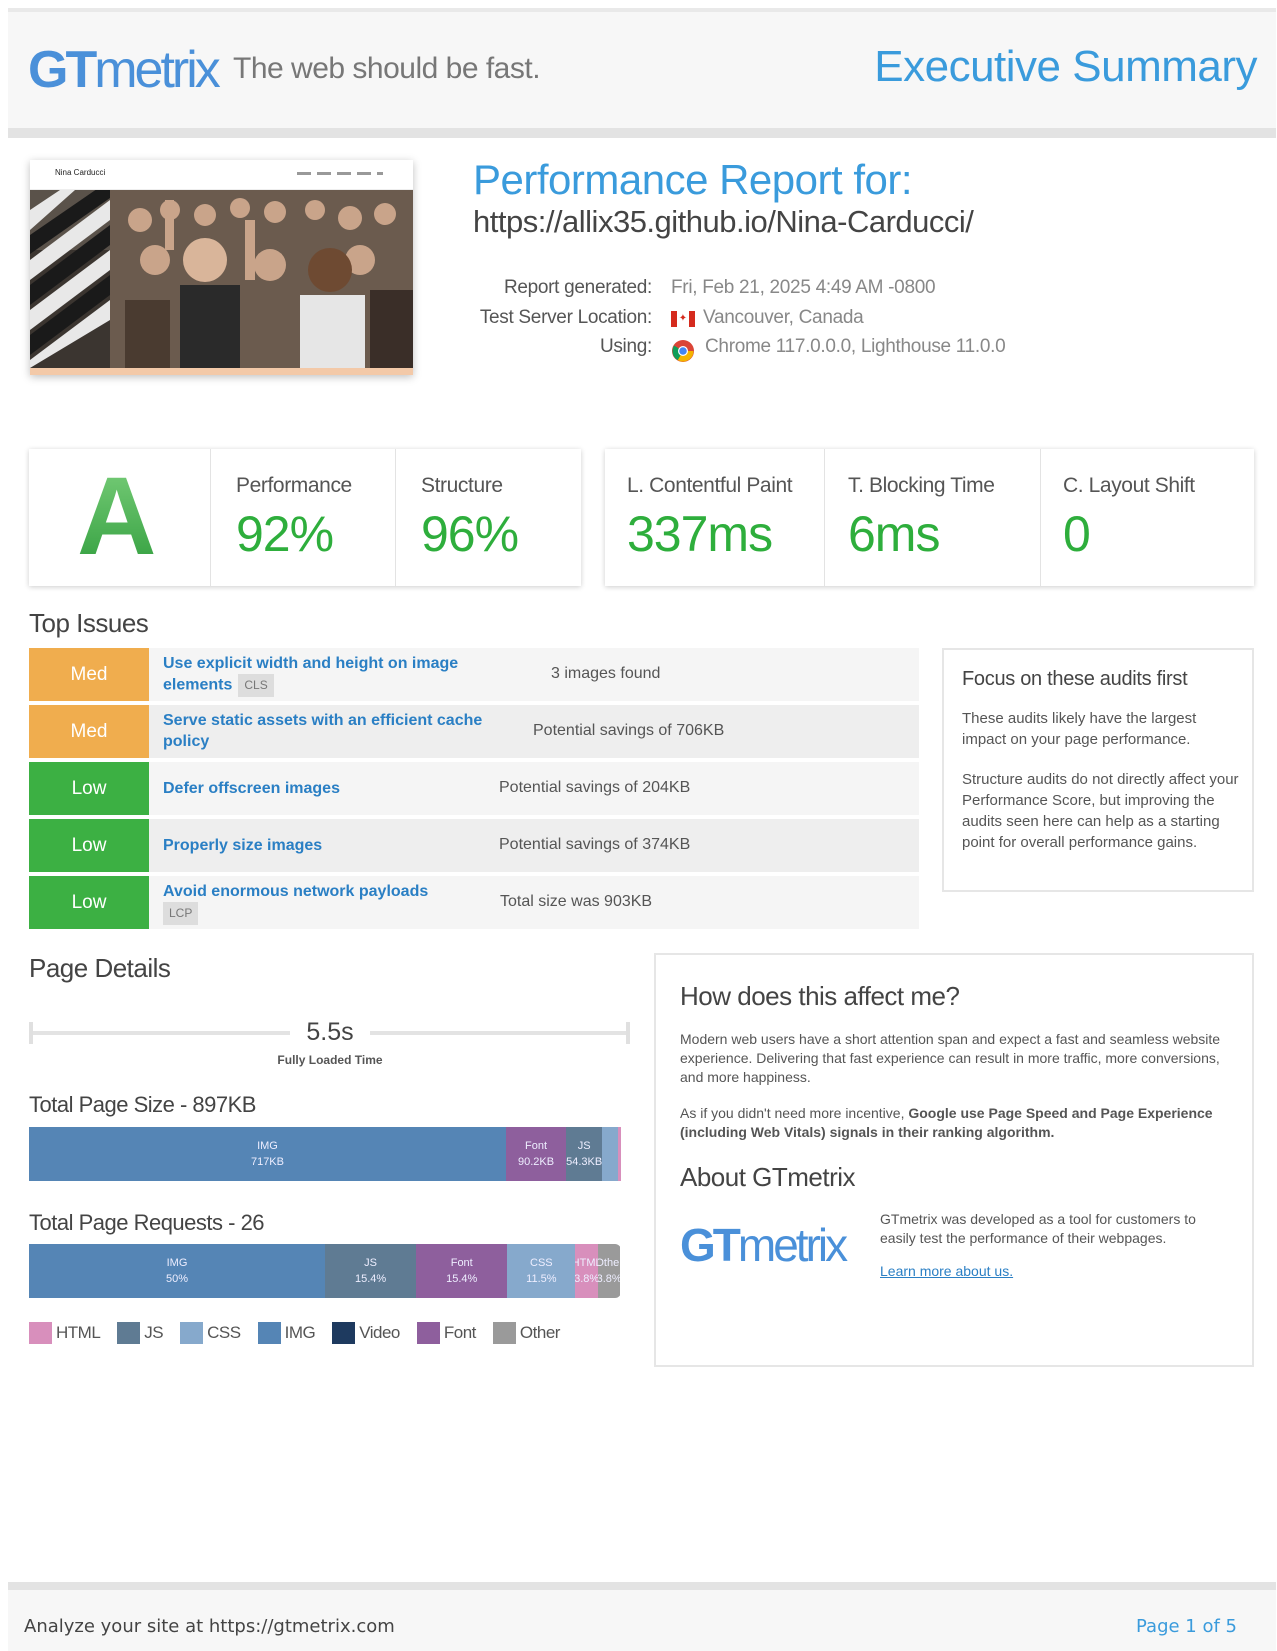 The height and width of the screenshot is (1651, 1277). I want to click on page-size-bar: IMG 717KB Font 90.2KB JS 54.3KB, so click(325, 1154).